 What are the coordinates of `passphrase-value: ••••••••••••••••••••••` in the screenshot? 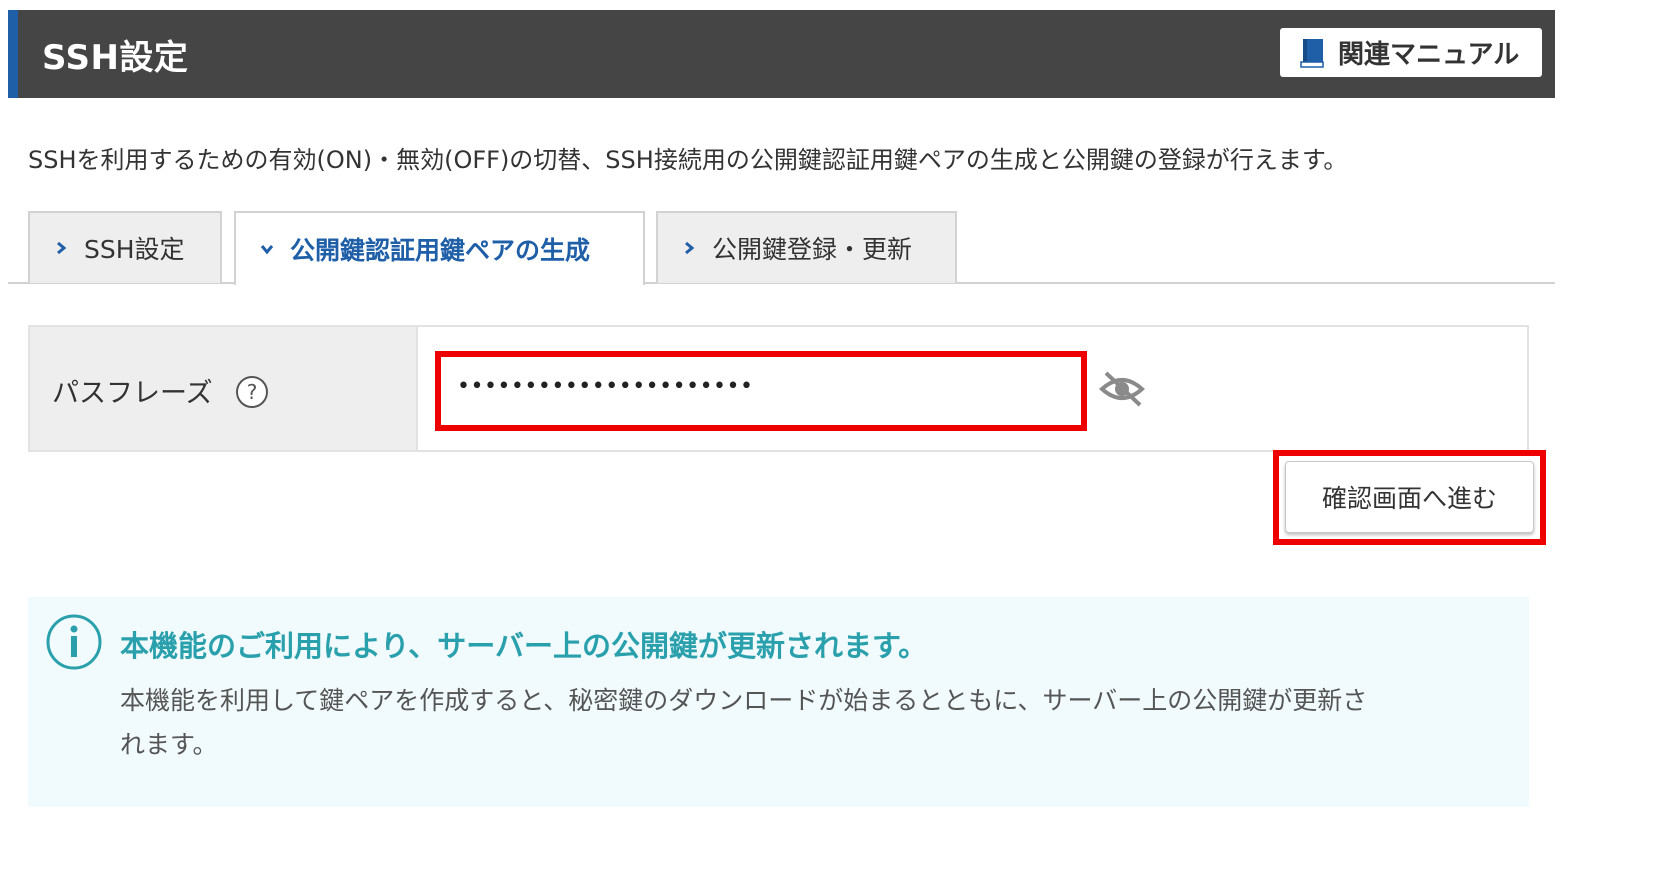 It's located at (605, 386).